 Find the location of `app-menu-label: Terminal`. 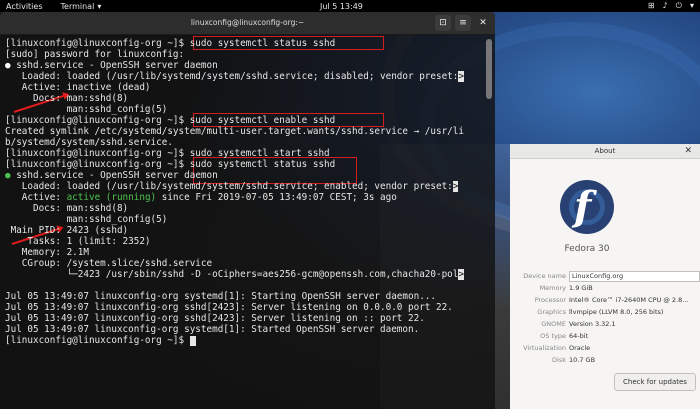

app-menu-label: Terminal is located at coordinates (77, 6).